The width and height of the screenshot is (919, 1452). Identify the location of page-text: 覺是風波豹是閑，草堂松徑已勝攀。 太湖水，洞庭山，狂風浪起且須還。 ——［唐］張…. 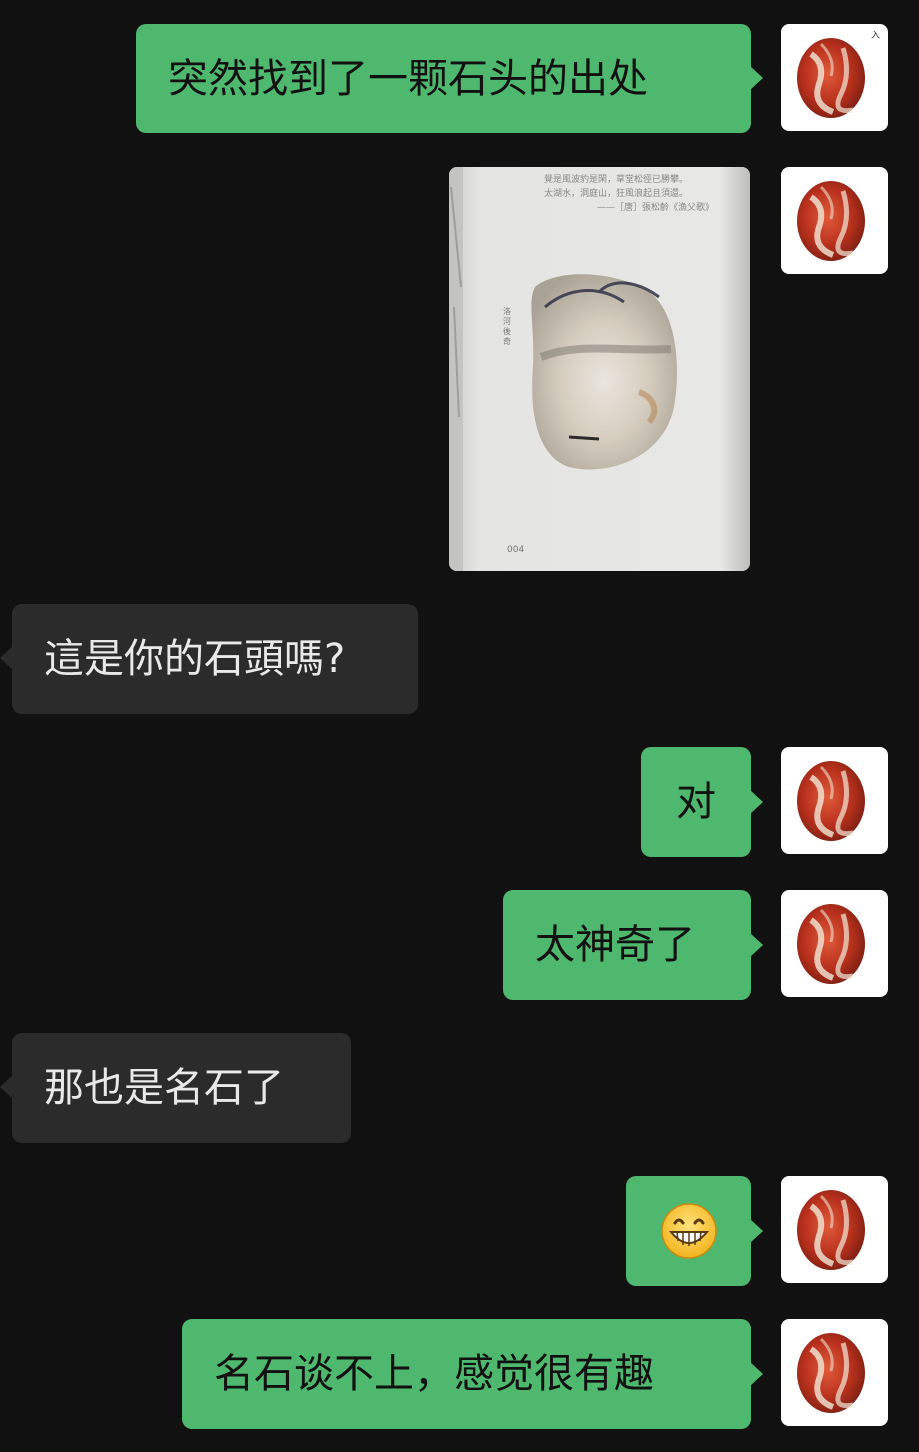
(644, 194).